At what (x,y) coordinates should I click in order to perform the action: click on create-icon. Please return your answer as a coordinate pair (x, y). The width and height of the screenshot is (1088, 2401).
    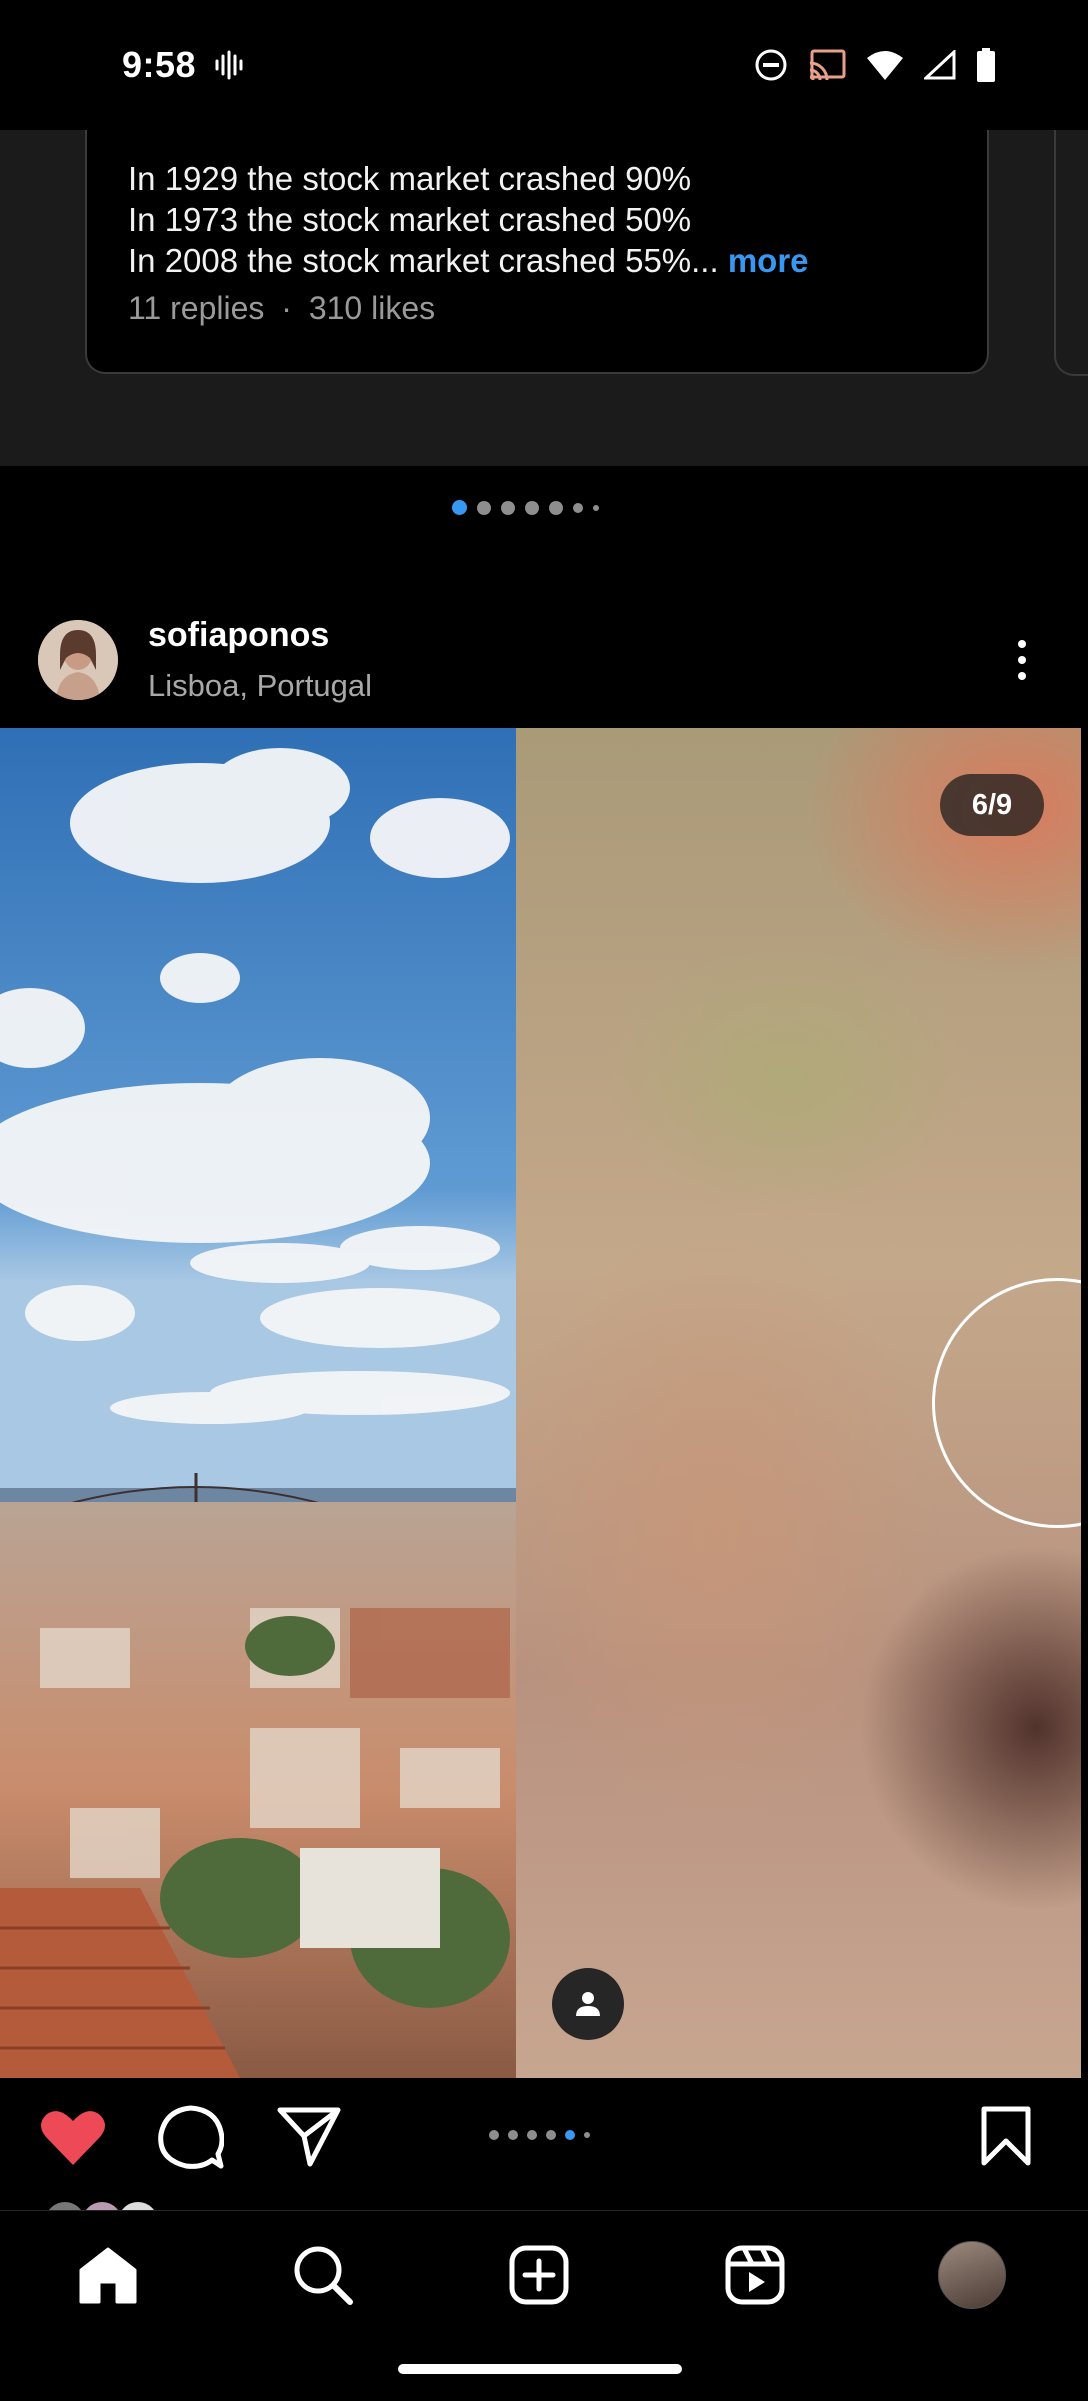
    Looking at the image, I should click on (539, 2275).